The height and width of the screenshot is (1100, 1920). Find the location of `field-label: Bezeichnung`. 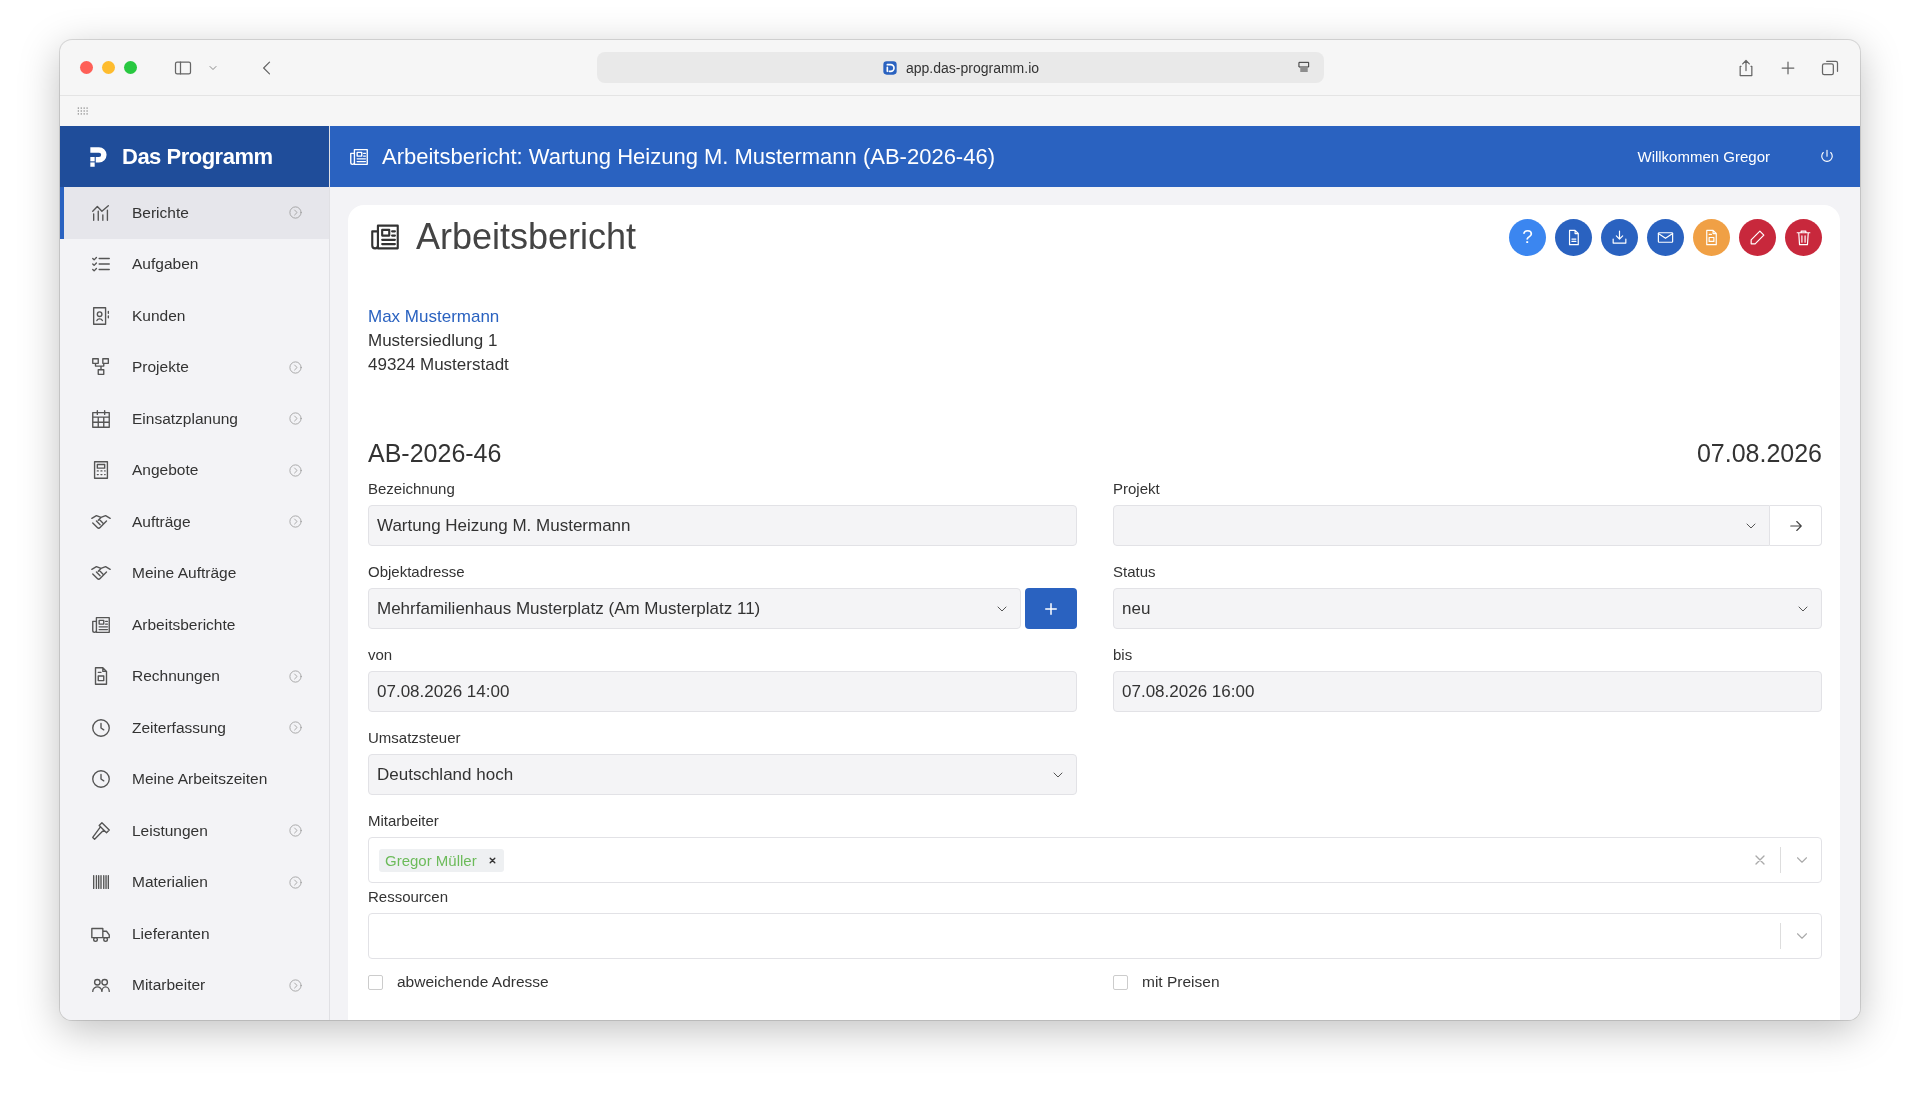

field-label: Bezeichnung is located at coordinates (411, 489).